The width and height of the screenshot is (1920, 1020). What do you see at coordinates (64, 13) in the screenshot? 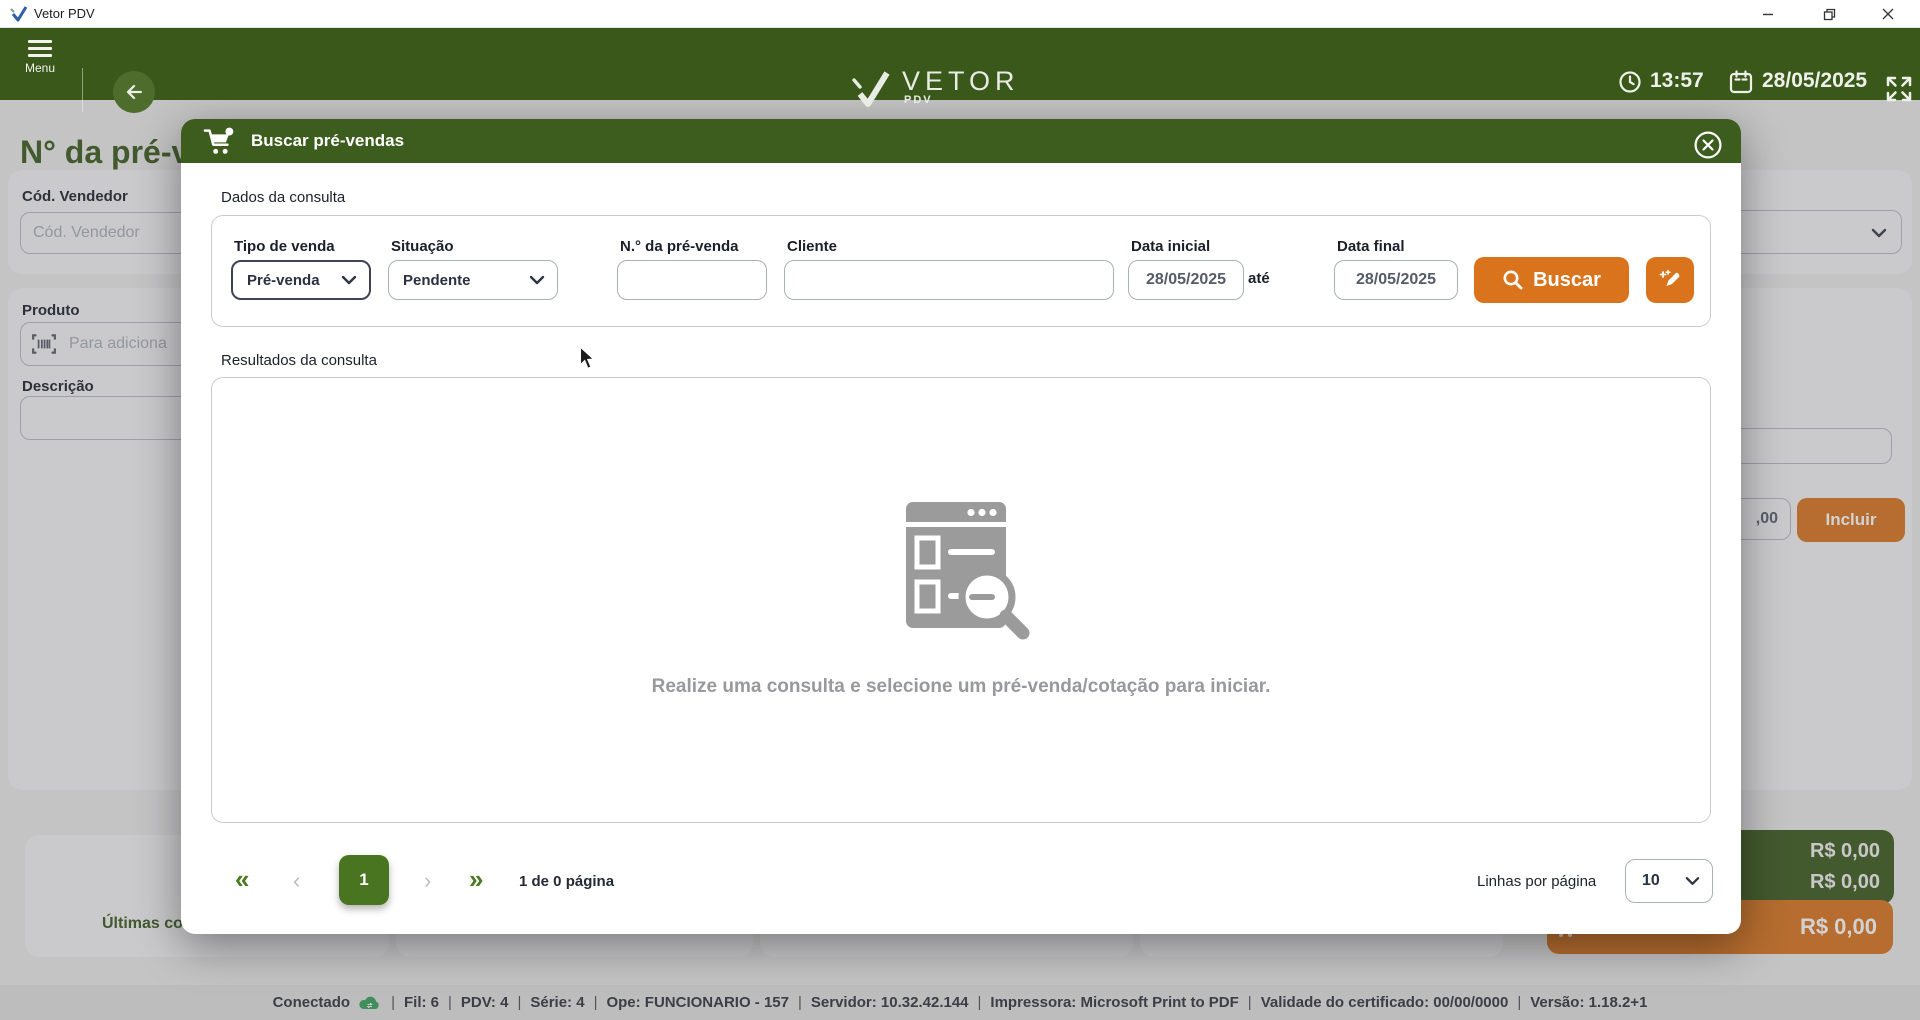
I see `window-title: Vetor PDV` at bounding box center [64, 13].